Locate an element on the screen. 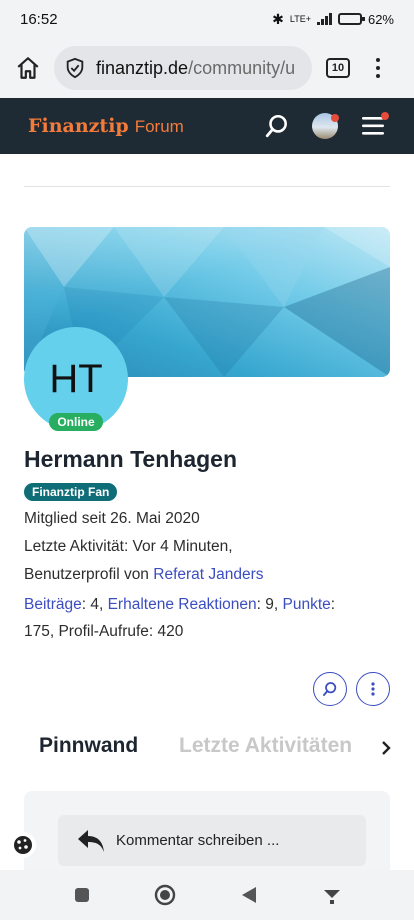 The image size is (414, 920). posts-link: Beiträge is located at coordinates (53, 604).